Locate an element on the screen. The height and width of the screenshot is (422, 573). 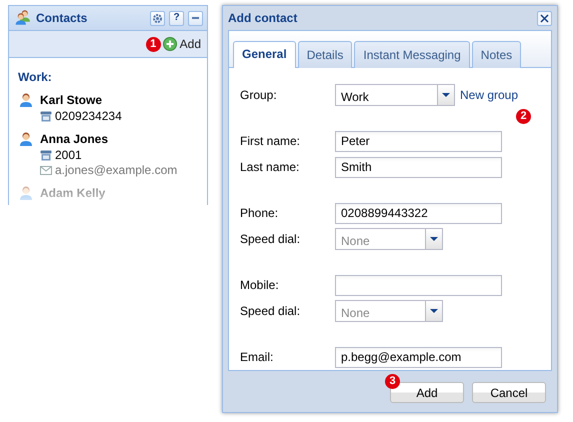
tab: Notes is located at coordinates (497, 54).